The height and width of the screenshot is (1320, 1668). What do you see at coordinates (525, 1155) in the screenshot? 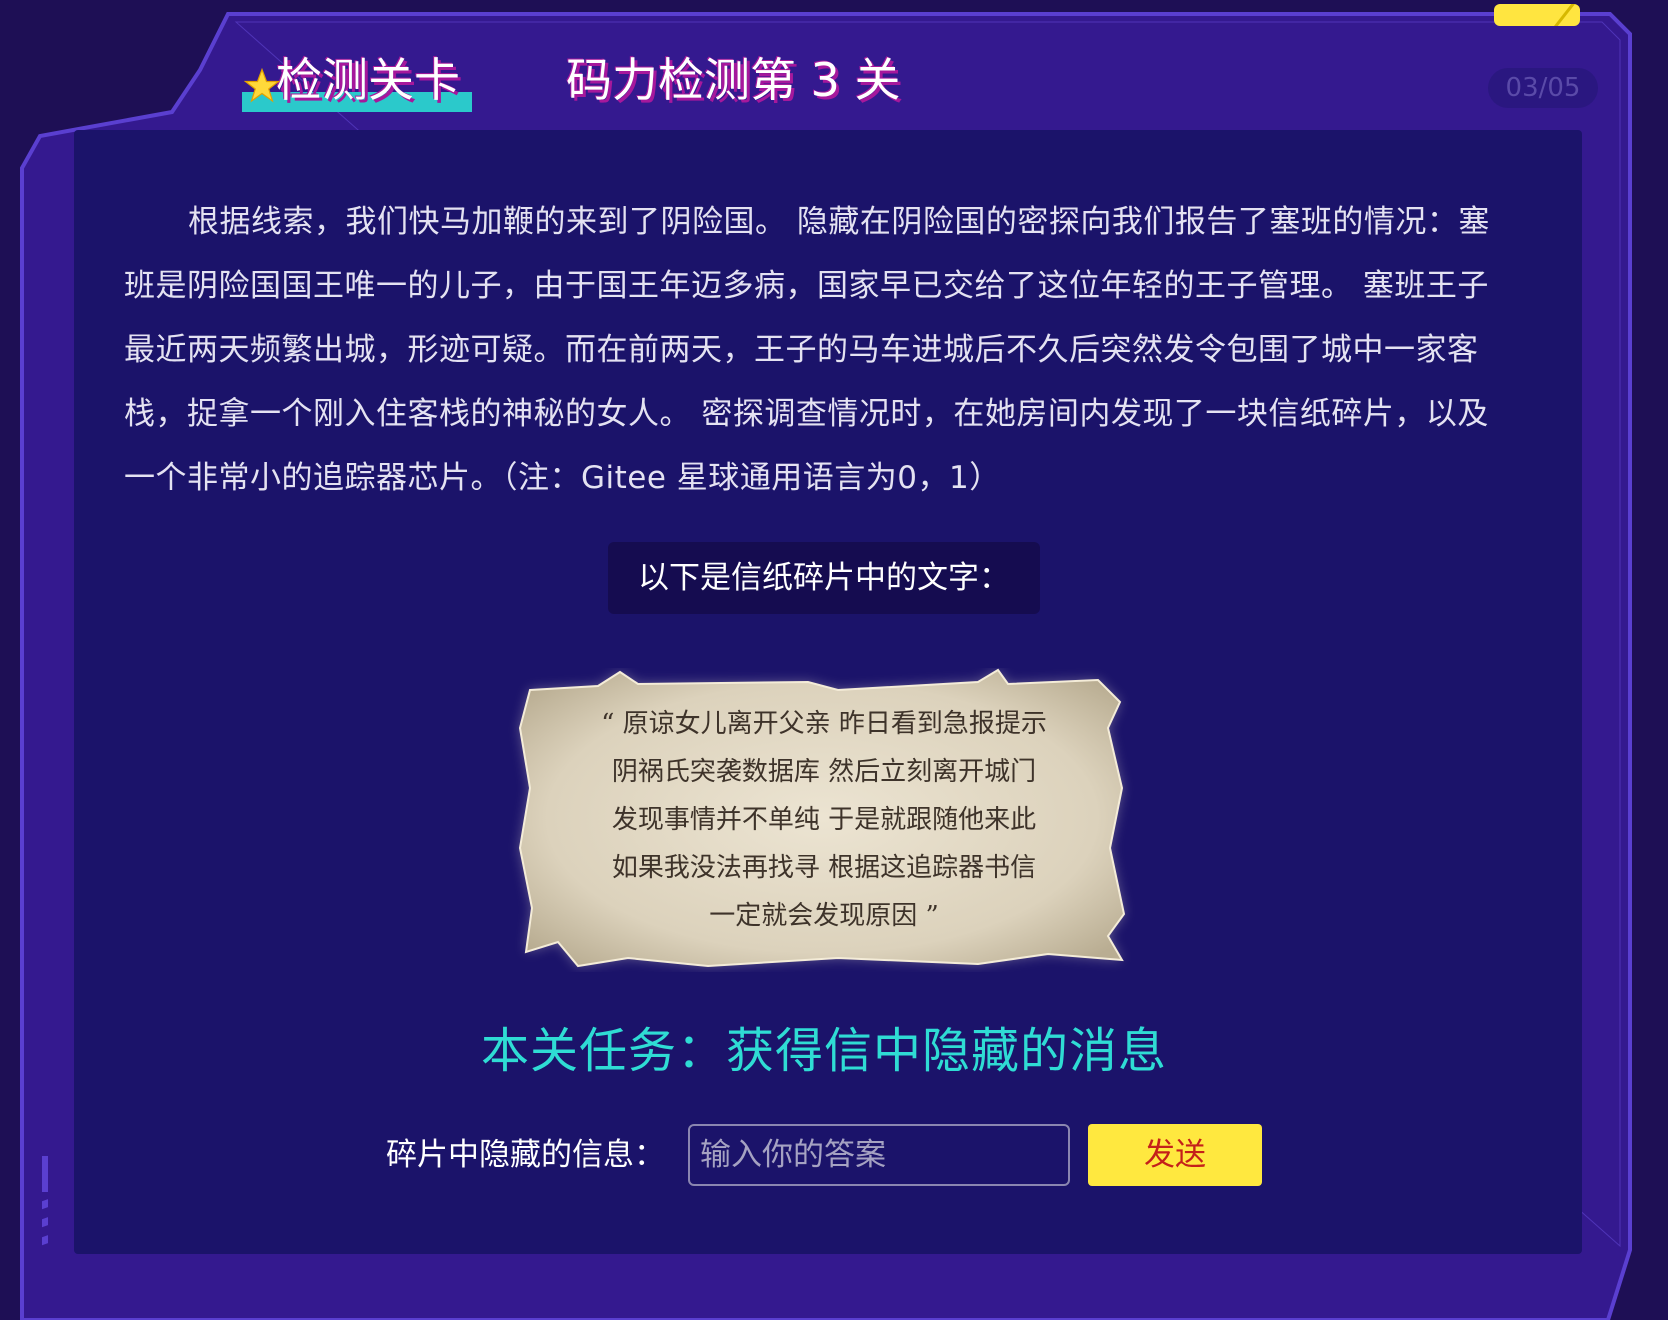
I see `answer-label: 碎片中隐藏的信息：` at bounding box center [525, 1155].